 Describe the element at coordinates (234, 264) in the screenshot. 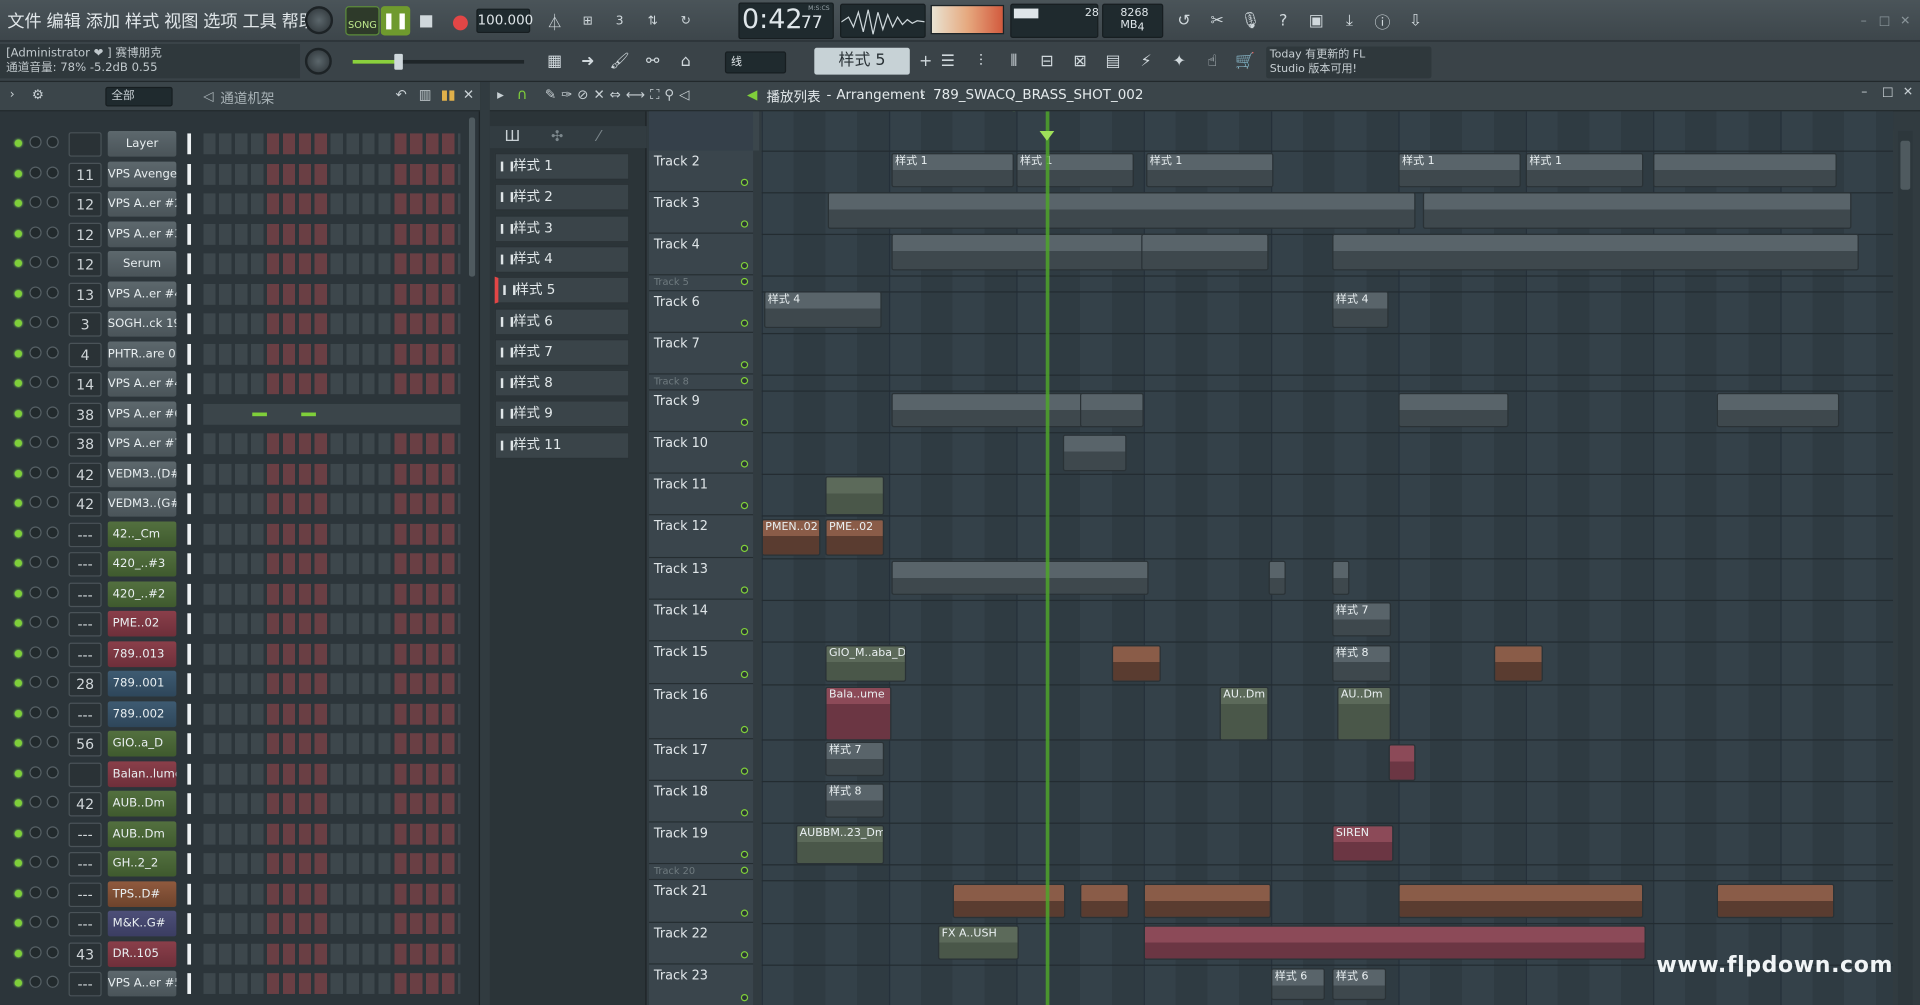

I see `channel-row: 12 Serum` at that location.